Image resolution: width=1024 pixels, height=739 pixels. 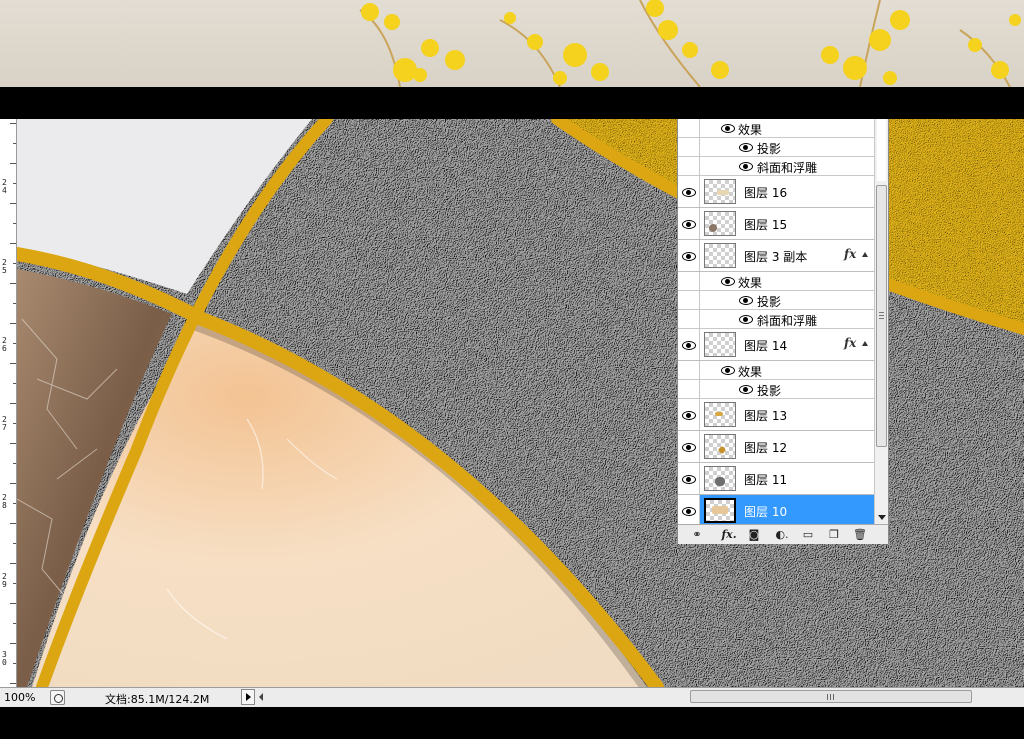 What do you see at coordinates (720, 481) in the screenshot?
I see `thumbnail-content` at bounding box center [720, 481].